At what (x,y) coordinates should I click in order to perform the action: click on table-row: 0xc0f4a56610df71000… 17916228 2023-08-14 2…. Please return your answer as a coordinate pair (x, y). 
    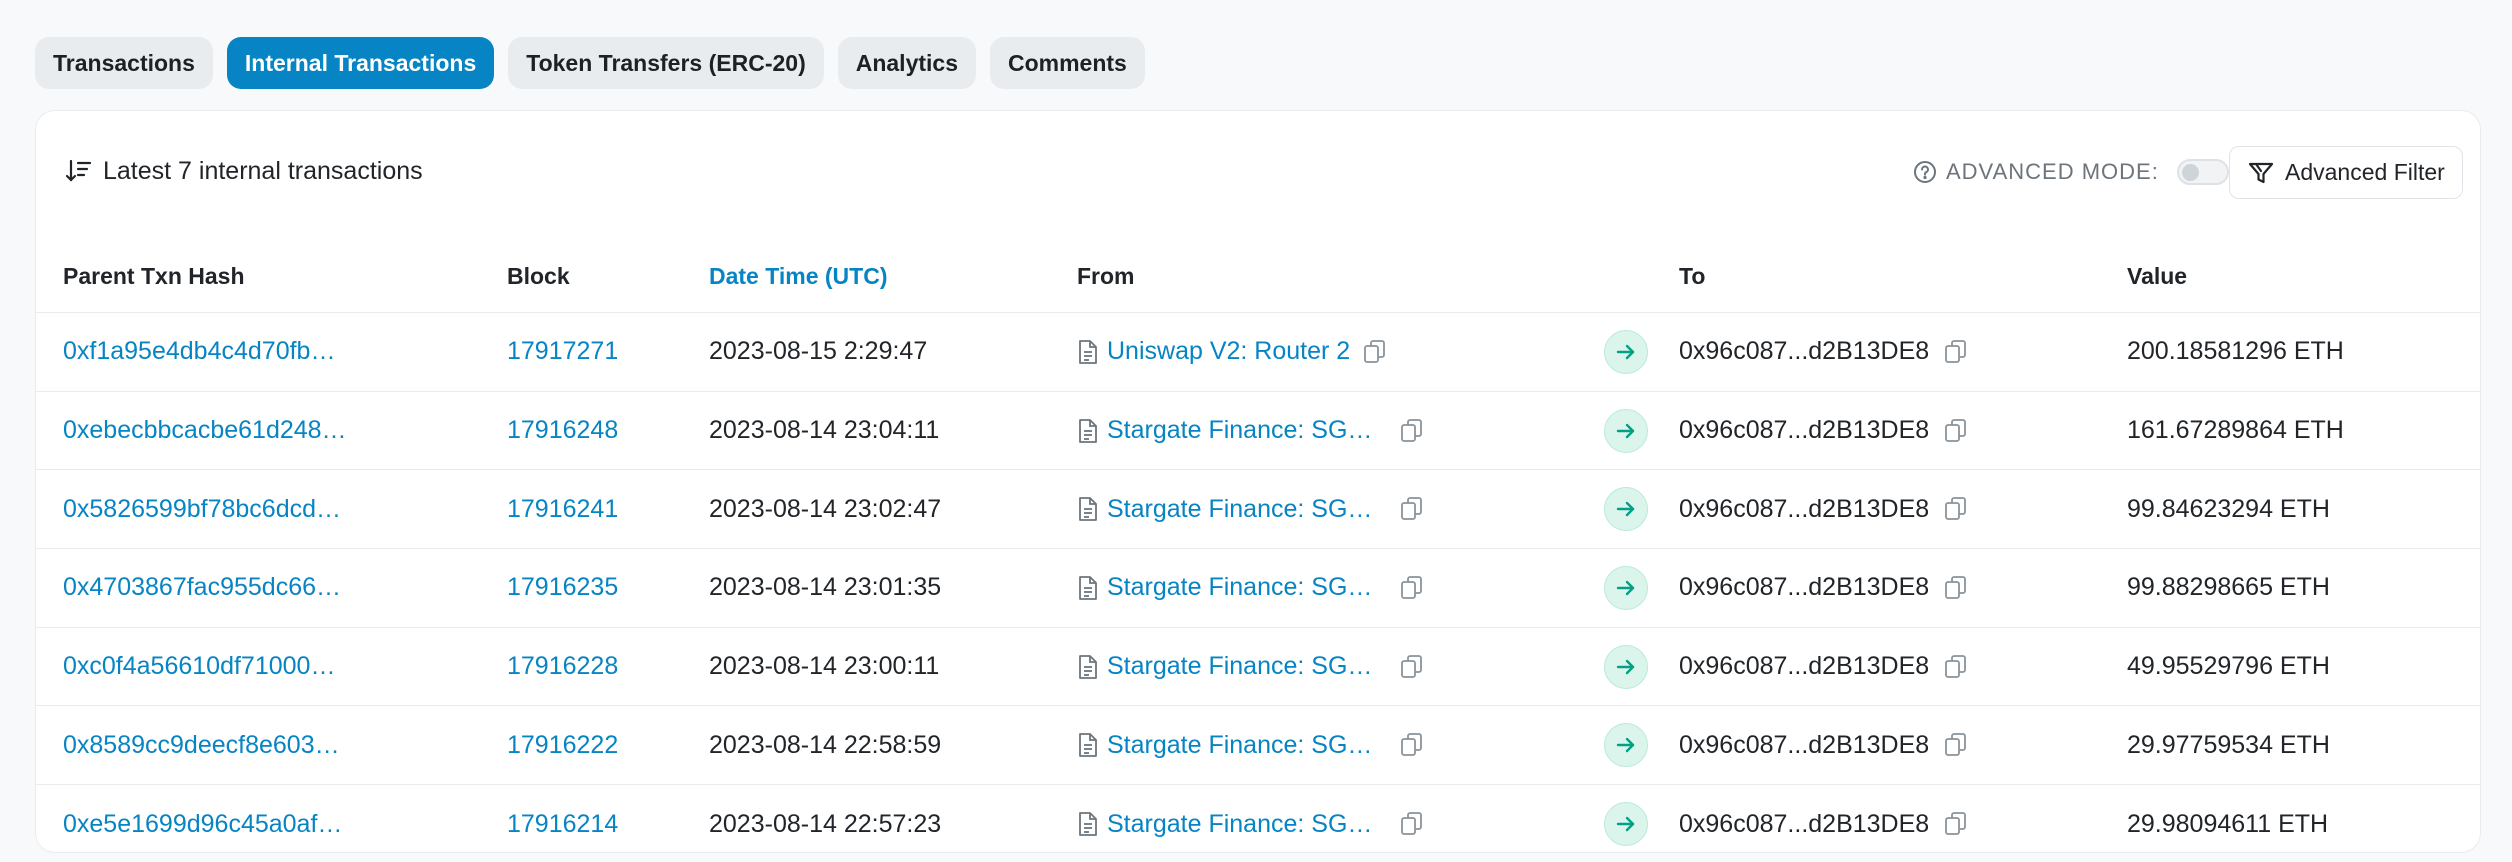
    Looking at the image, I should click on (1258, 667).